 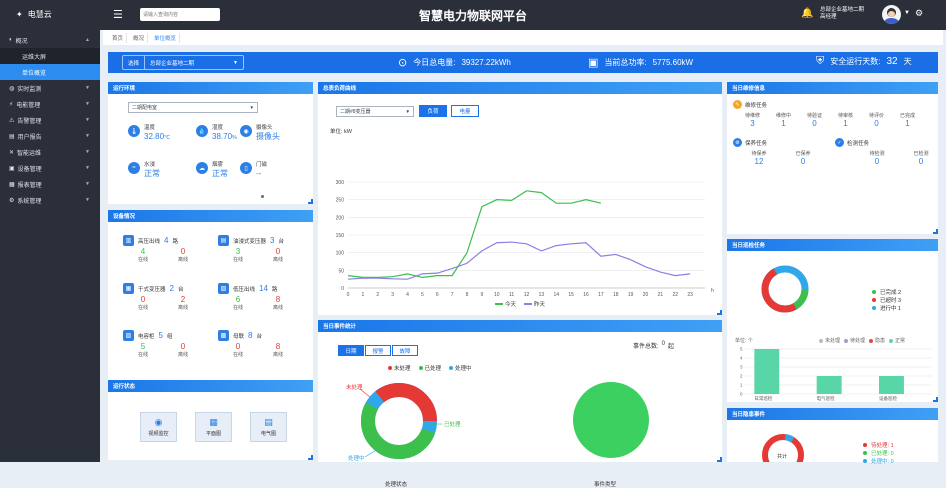 I want to click on env-item-1: 💧 湿度 38.70%, so click(x=216, y=134).